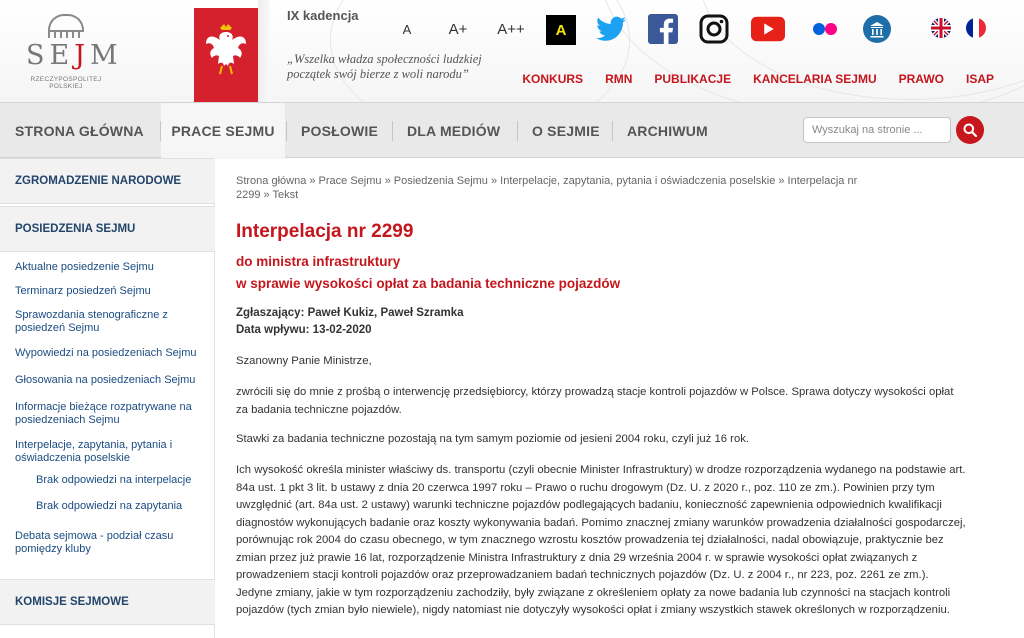  I want to click on sidebar-link-aktualne-posiedzenie: Aktualne posiedzenie Sejmu, so click(110, 267).